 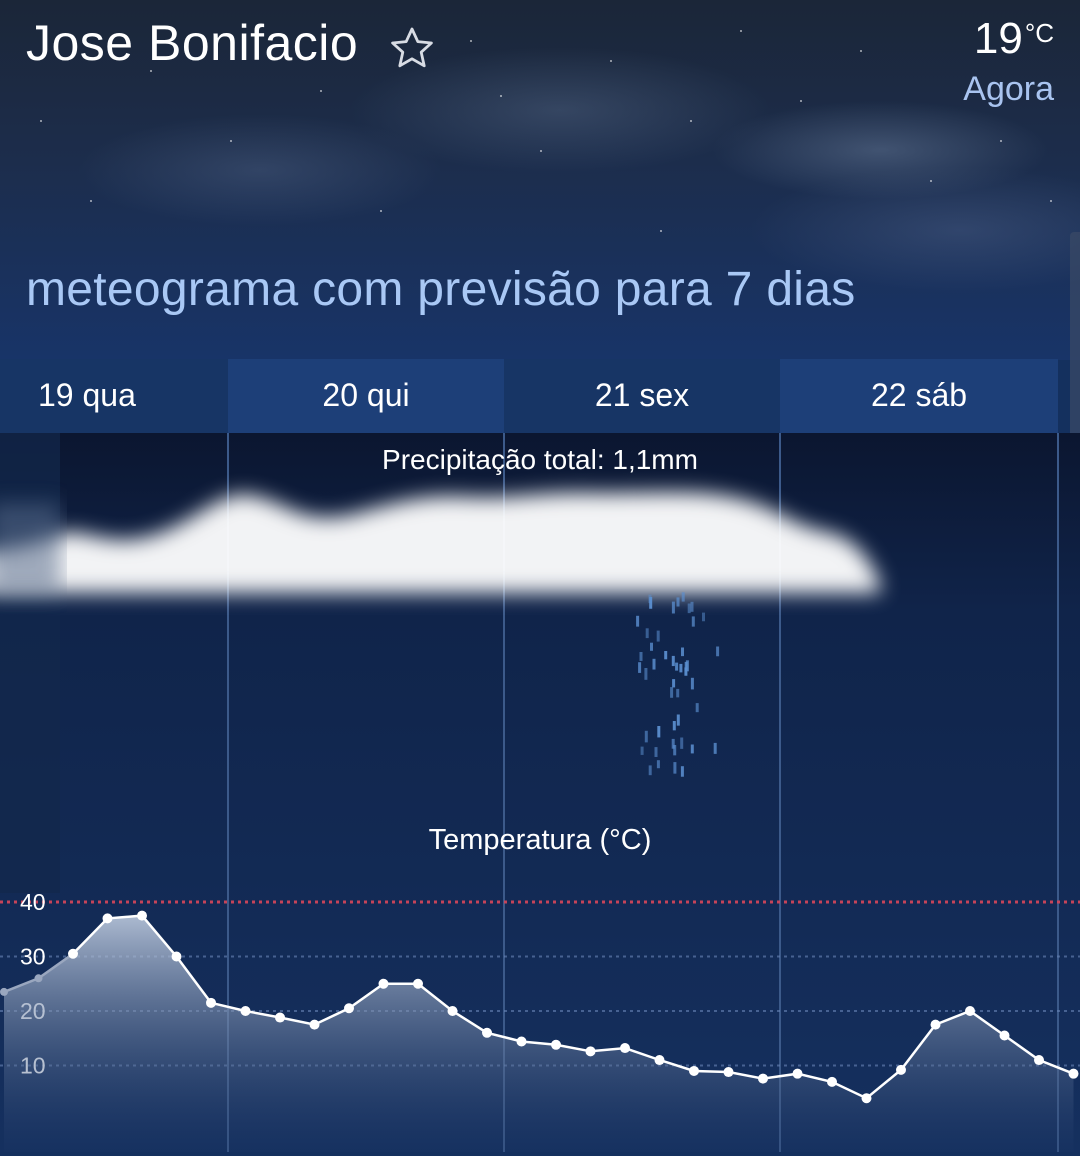 What do you see at coordinates (366, 396) in the screenshot?
I see `day-header-1: 20 qui` at bounding box center [366, 396].